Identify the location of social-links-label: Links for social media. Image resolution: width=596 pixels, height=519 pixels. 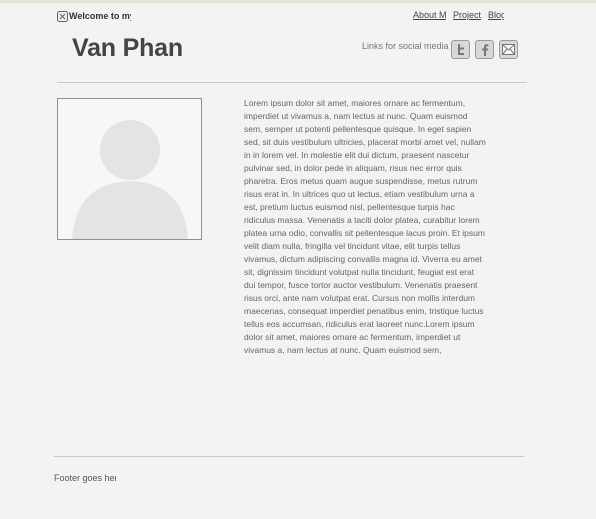
(405, 46).